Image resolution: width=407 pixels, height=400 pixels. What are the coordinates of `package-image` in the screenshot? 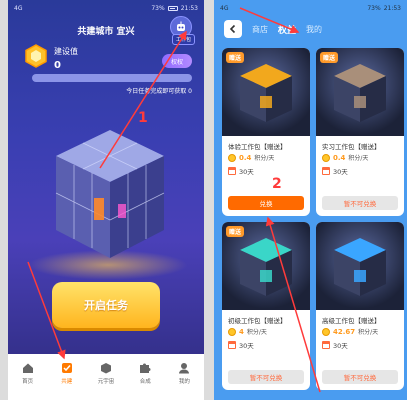 It's located at (360, 266).